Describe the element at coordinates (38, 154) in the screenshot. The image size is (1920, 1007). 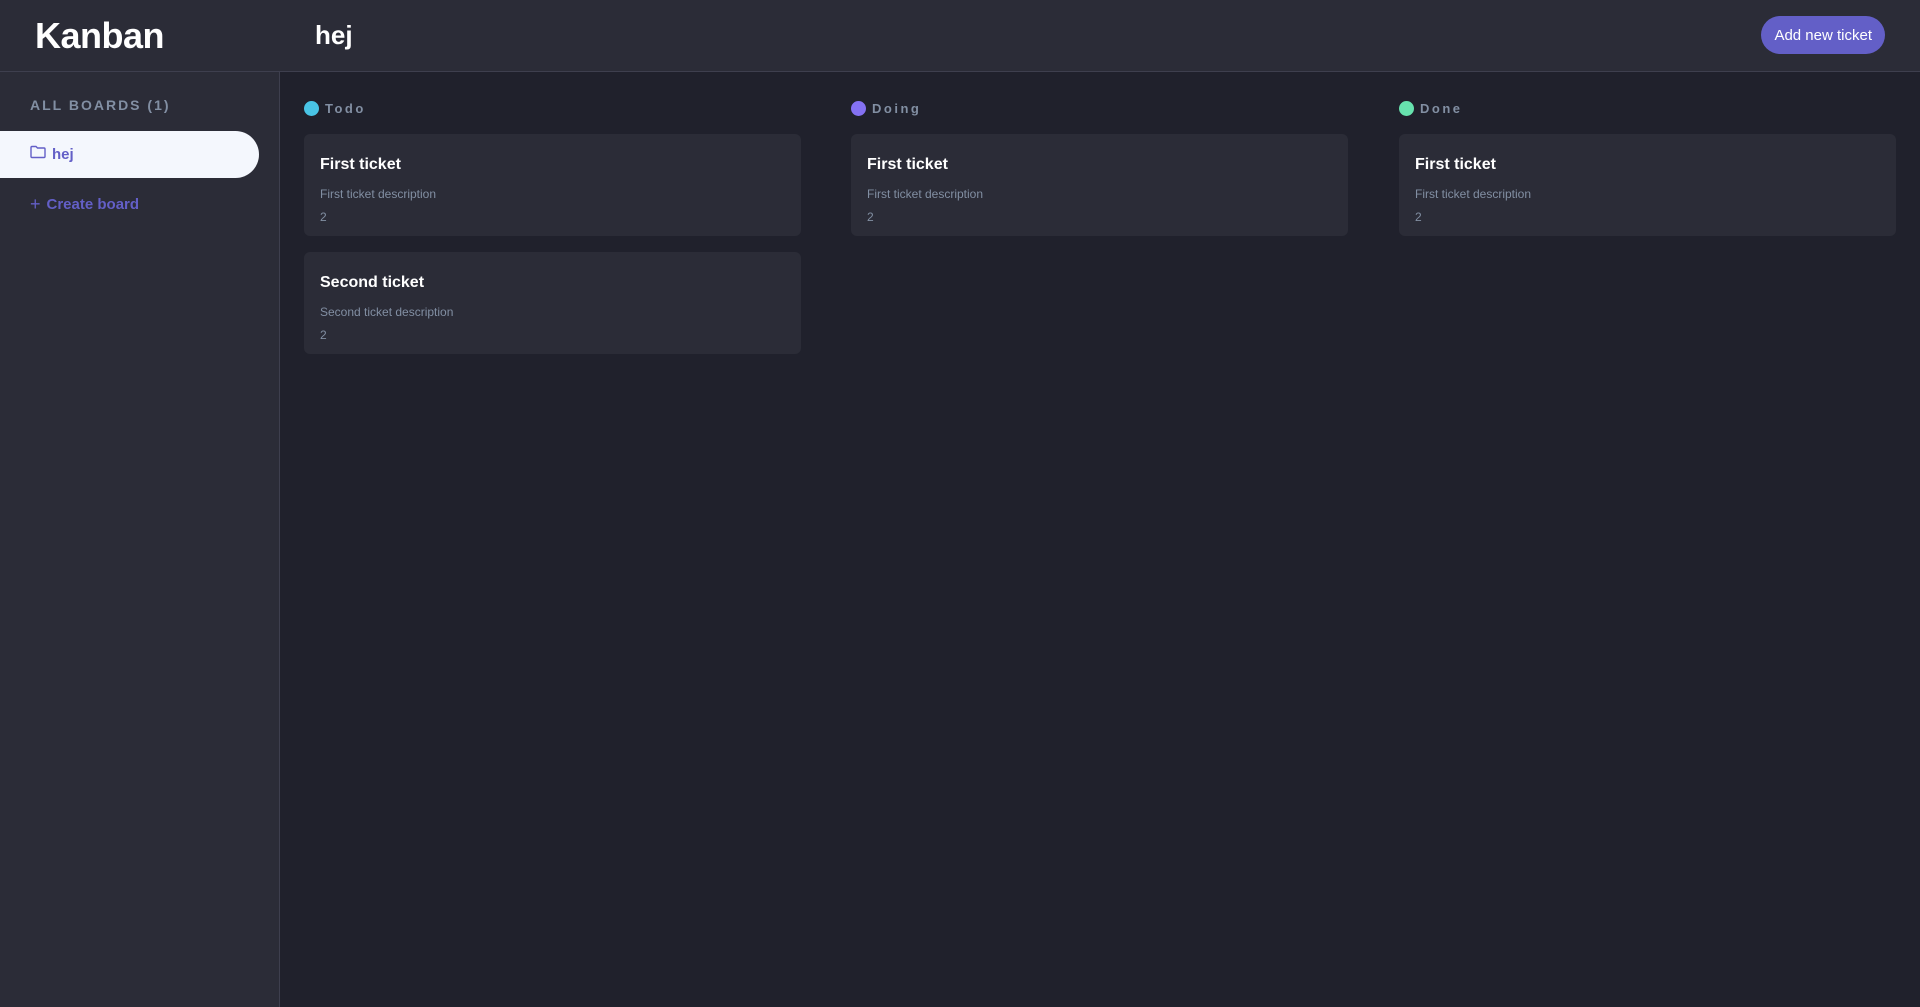
I see `folder-icon` at that location.